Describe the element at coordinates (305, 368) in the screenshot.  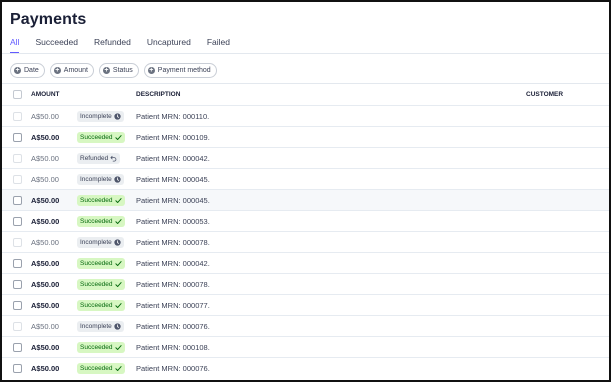
I see `table-row: A$50.00 Succeeded Patient MRN: 000076.` at that location.